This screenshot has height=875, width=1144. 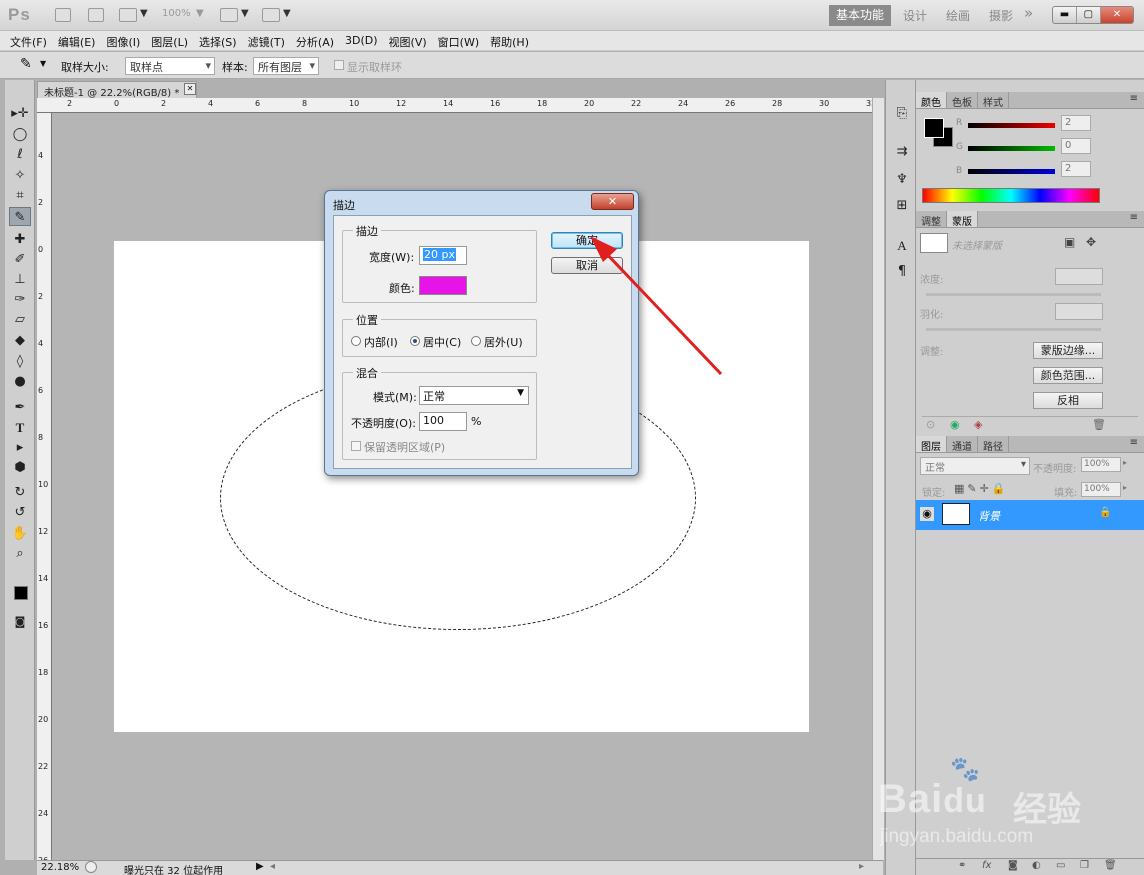 I want to click on status-menu-arrow-icon: ▶, so click(x=260, y=866).